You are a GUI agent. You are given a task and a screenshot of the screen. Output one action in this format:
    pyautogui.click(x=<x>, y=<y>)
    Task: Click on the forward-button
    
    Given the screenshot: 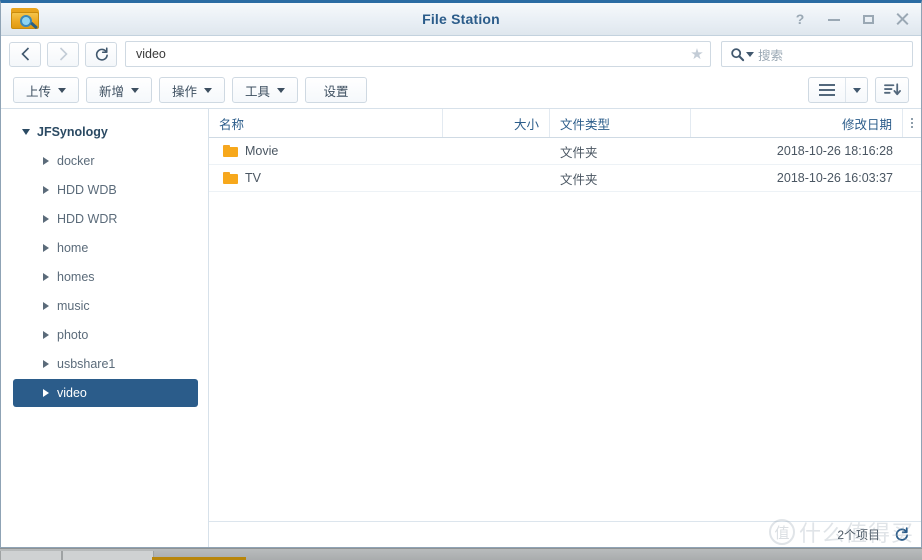 What is the action you would take?
    pyautogui.click(x=63, y=54)
    